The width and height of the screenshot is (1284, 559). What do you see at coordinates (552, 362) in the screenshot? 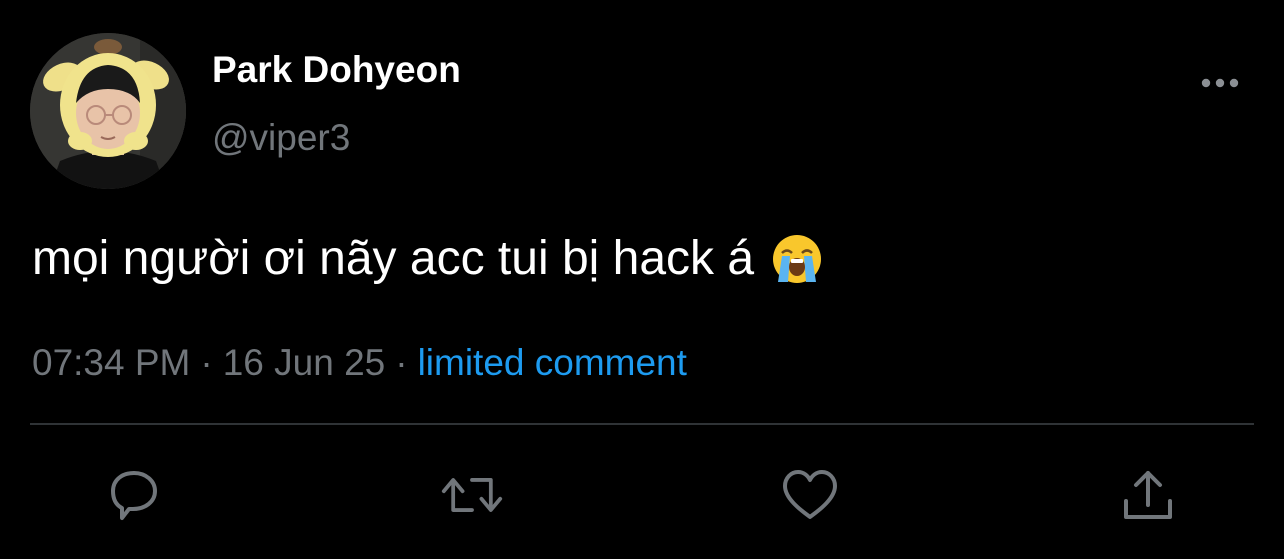
I see `reply-setting-link: limited comment` at bounding box center [552, 362].